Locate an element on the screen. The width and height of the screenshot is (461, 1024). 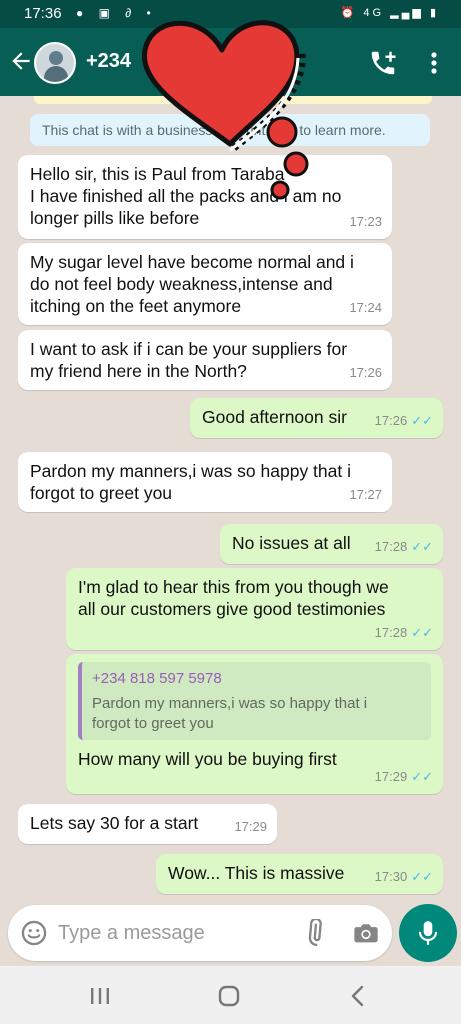
message-time: 17:30 is located at coordinates (391, 876).